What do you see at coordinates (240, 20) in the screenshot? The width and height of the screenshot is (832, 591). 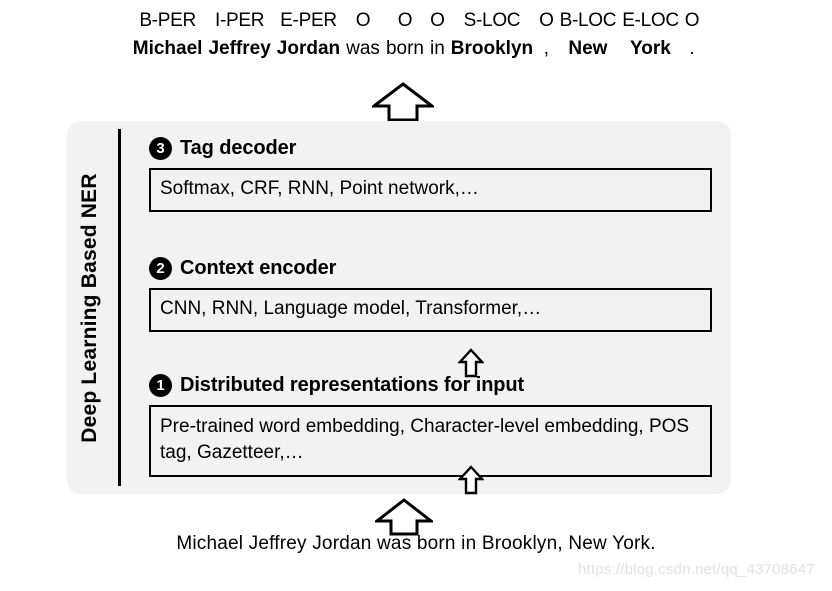 I see `token-tag: I-PER` at bounding box center [240, 20].